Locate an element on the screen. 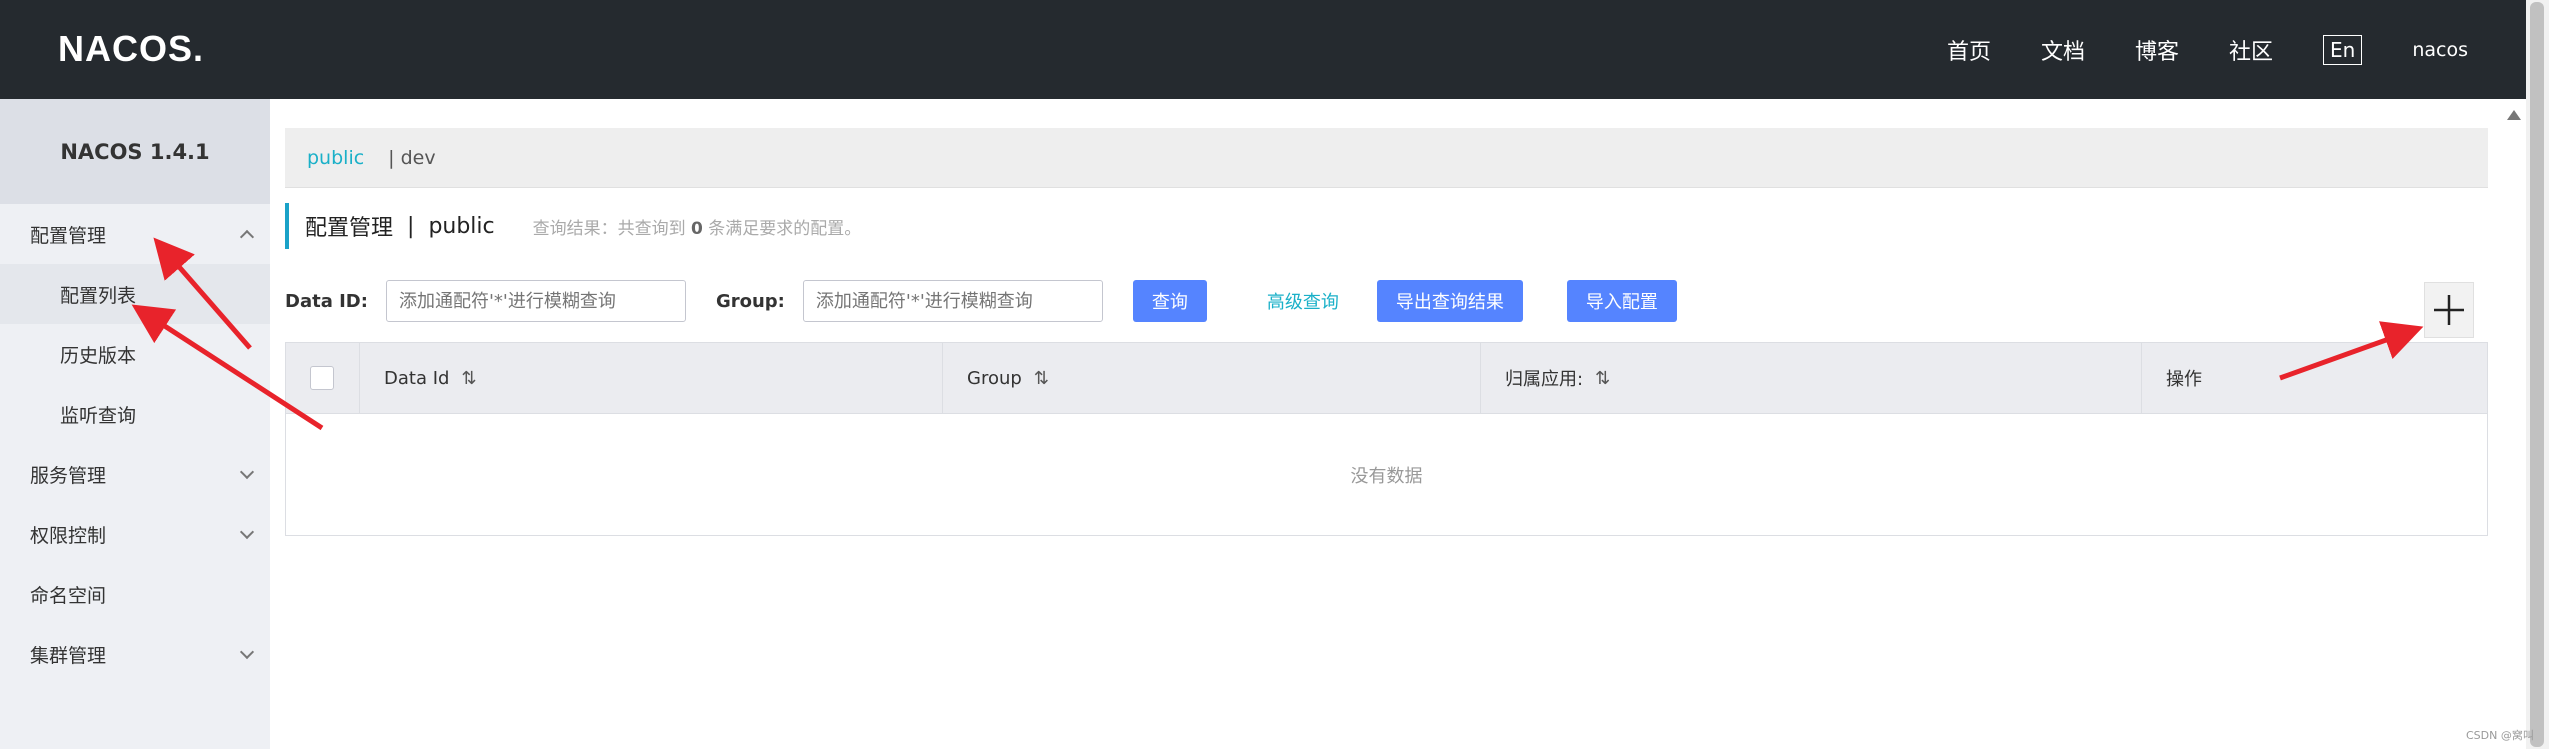  select-all-checkbox is located at coordinates (322, 378).